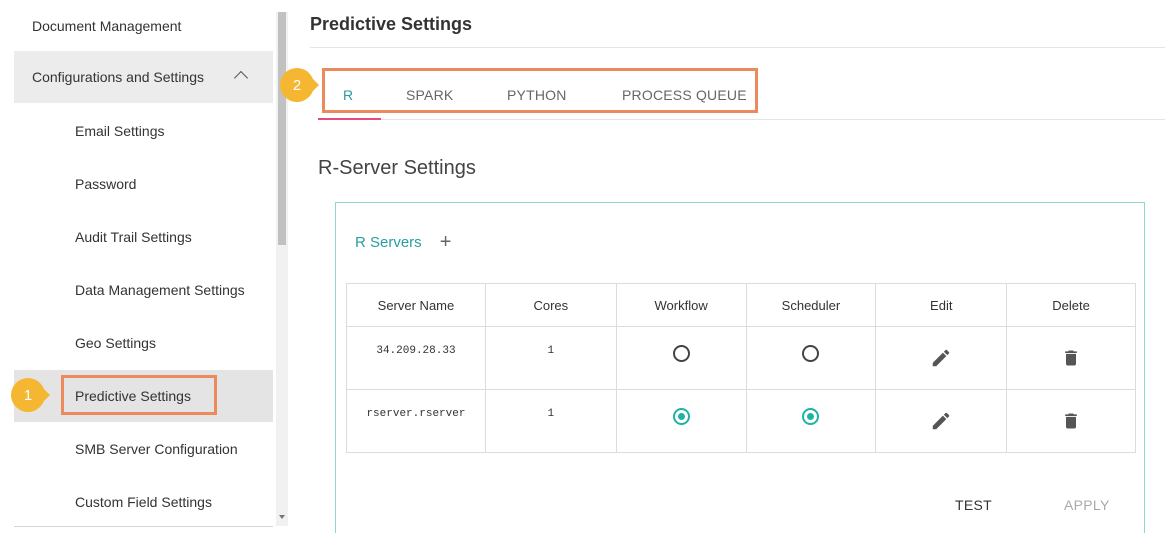 The image size is (1165, 533). What do you see at coordinates (681, 416) in the screenshot?
I see `workflow-radio-selected` at bounding box center [681, 416].